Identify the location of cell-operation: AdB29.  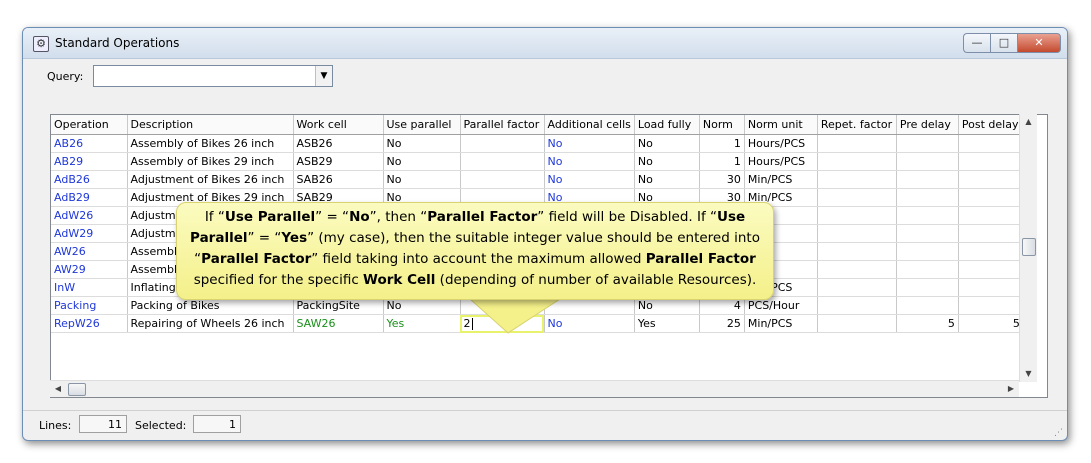
(89, 197).